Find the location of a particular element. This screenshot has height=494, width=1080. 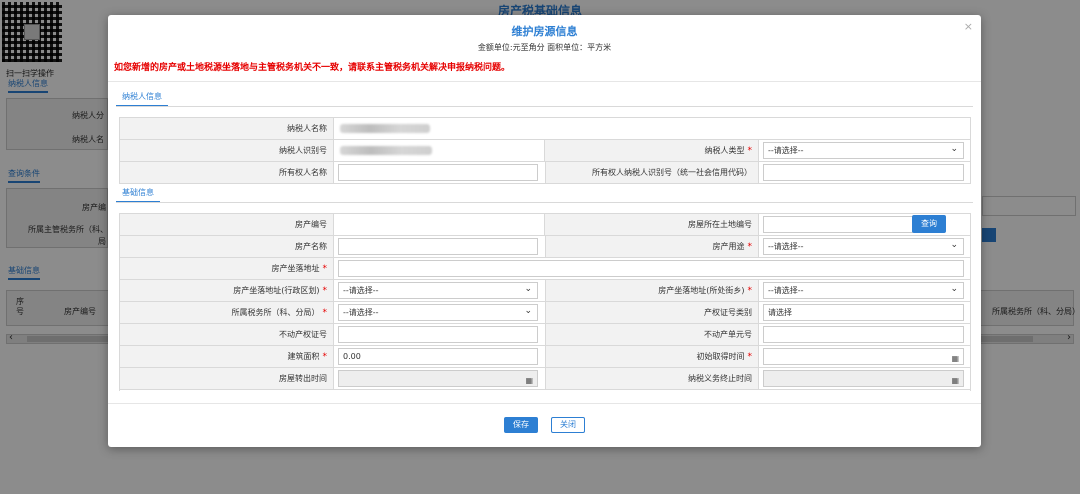

save-button: 保存 is located at coordinates (521, 425).